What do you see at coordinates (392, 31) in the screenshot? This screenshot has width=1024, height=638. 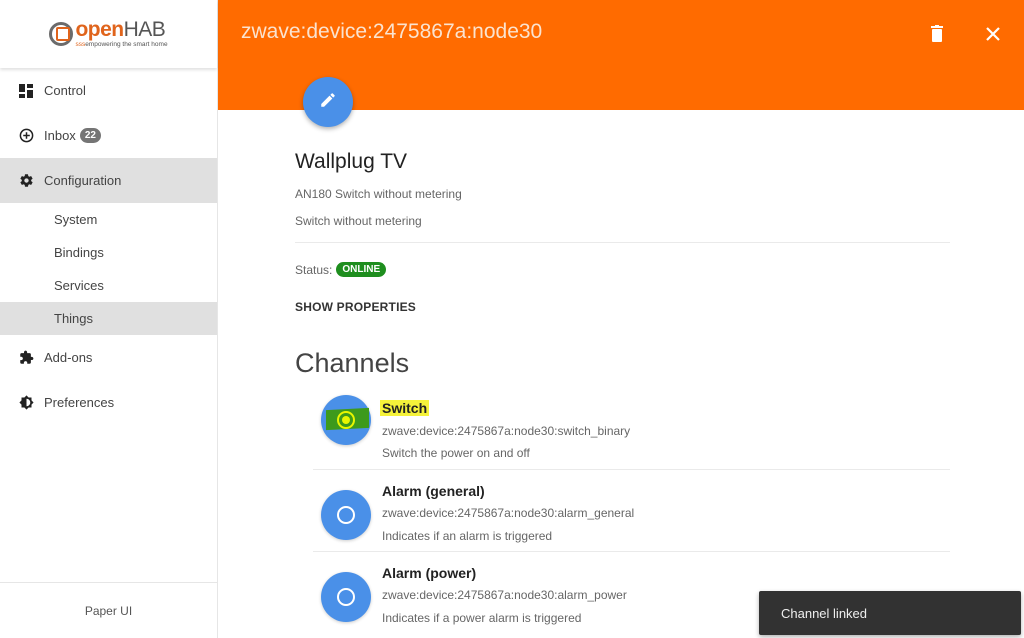 I see `page-title: zwave:device:2475867a:node30` at bounding box center [392, 31].